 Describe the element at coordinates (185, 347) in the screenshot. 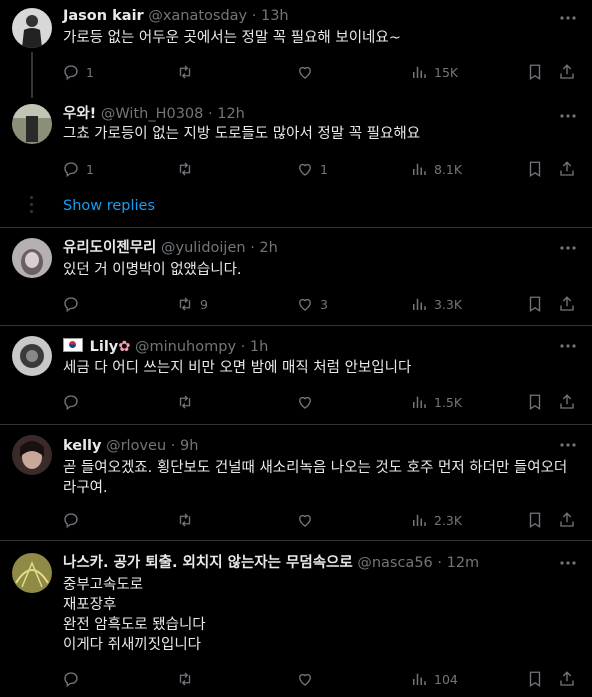

I see `author-handle: @minuhompy` at that location.